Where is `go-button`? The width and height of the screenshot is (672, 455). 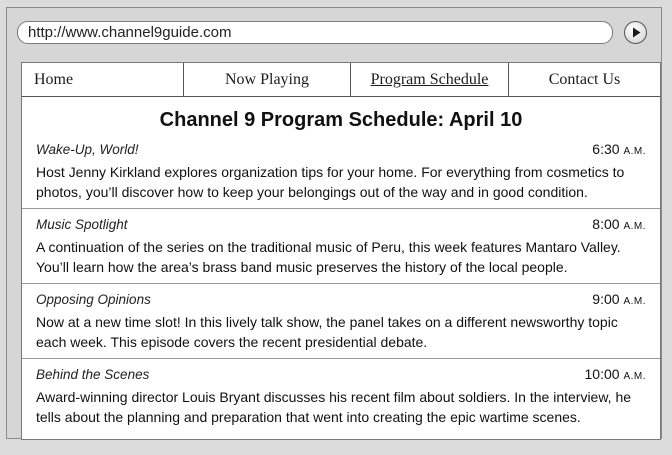 go-button is located at coordinates (635, 32).